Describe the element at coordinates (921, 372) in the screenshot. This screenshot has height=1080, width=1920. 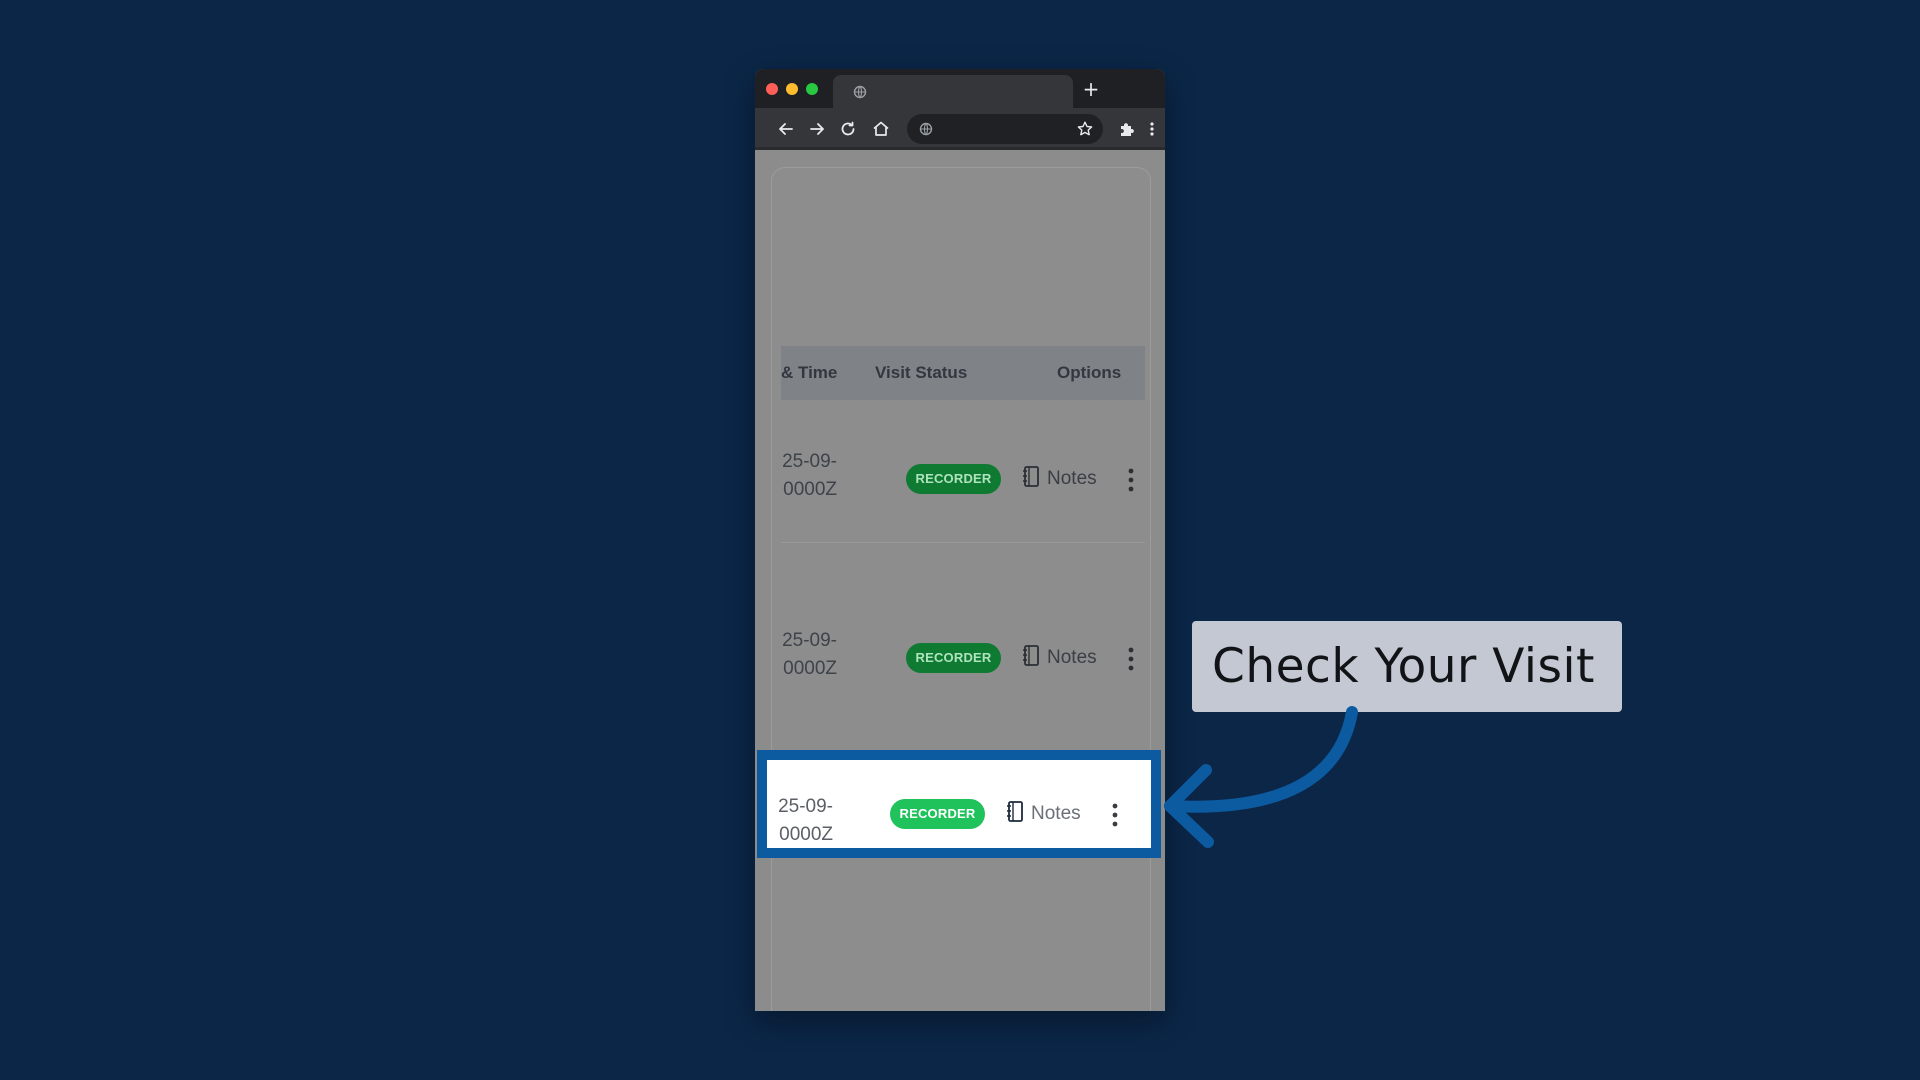
I see `header-visit-status: Visit Status` at that location.